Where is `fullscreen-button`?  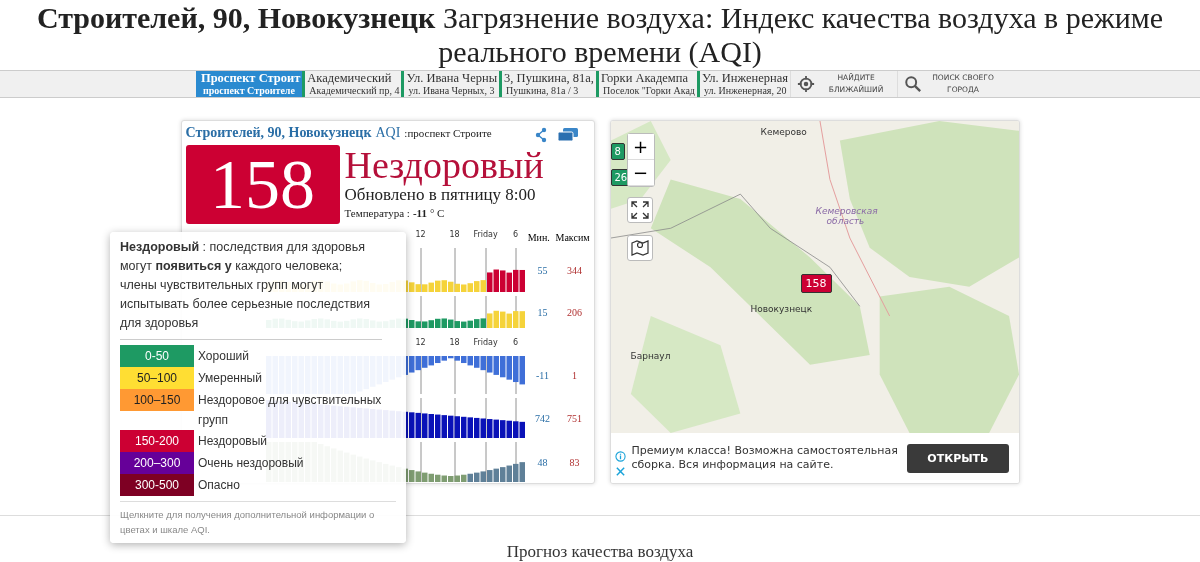 fullscreen-button is located at coordinates (639, 210).